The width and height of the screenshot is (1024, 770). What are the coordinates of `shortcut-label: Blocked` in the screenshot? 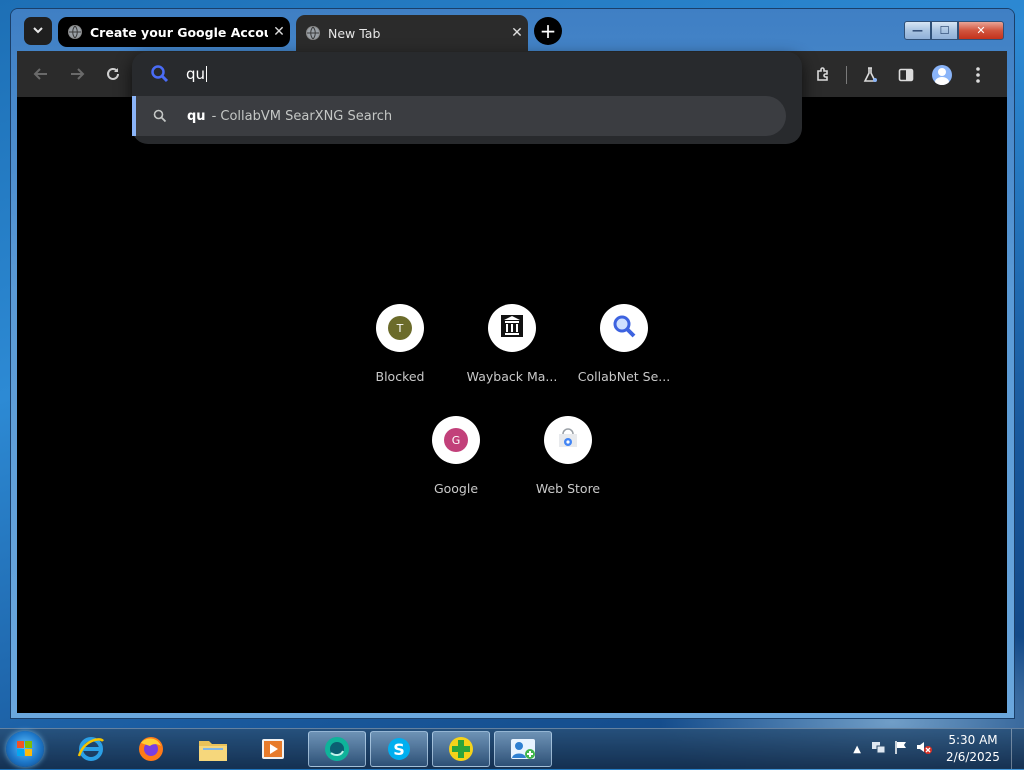 It's located at (400, 376).